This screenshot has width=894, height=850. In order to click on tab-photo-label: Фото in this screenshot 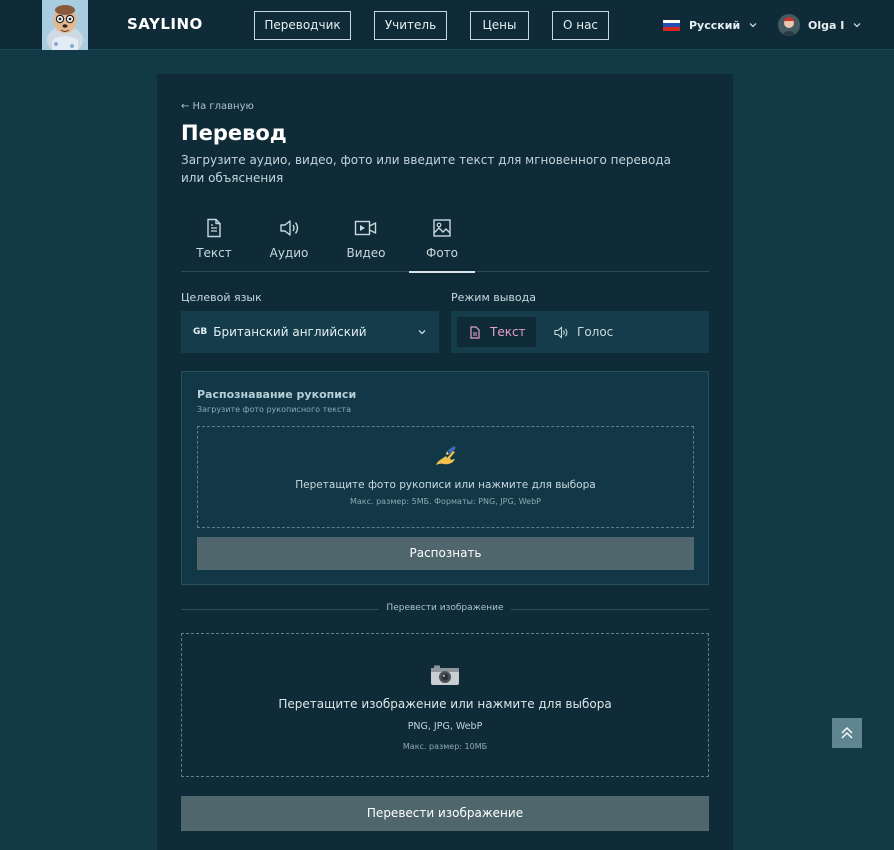, I will do `click(441, 253)`.